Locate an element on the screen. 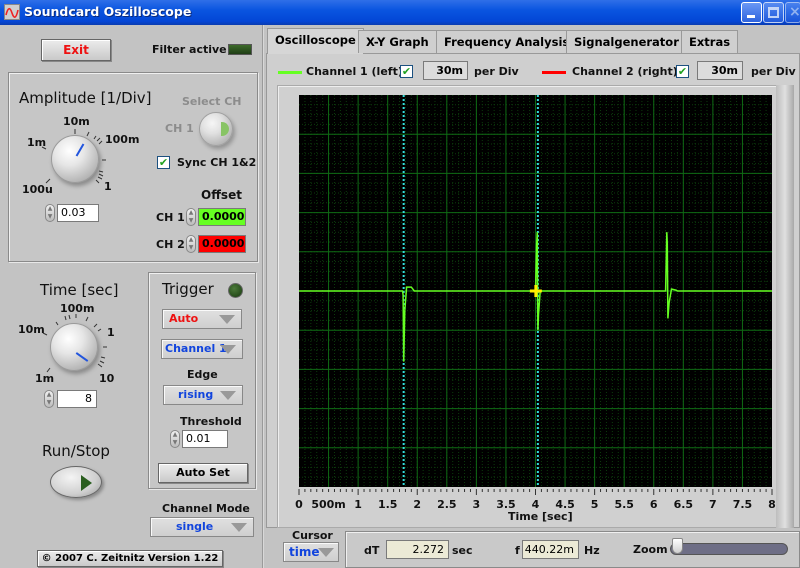  time-tick-10: 10 is located at coordinates (107, 378).